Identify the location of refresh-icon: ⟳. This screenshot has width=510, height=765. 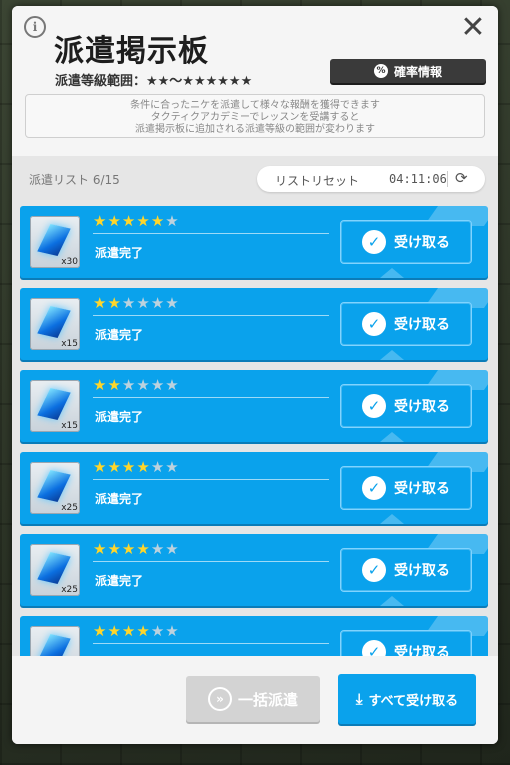
(461, 178).